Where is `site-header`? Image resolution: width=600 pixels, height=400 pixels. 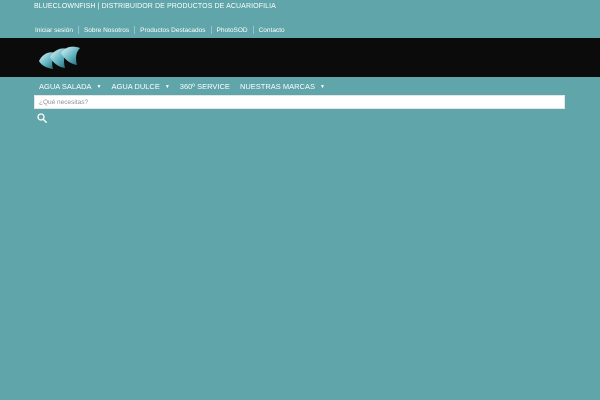 site-header is located at coordinates (300, 57).